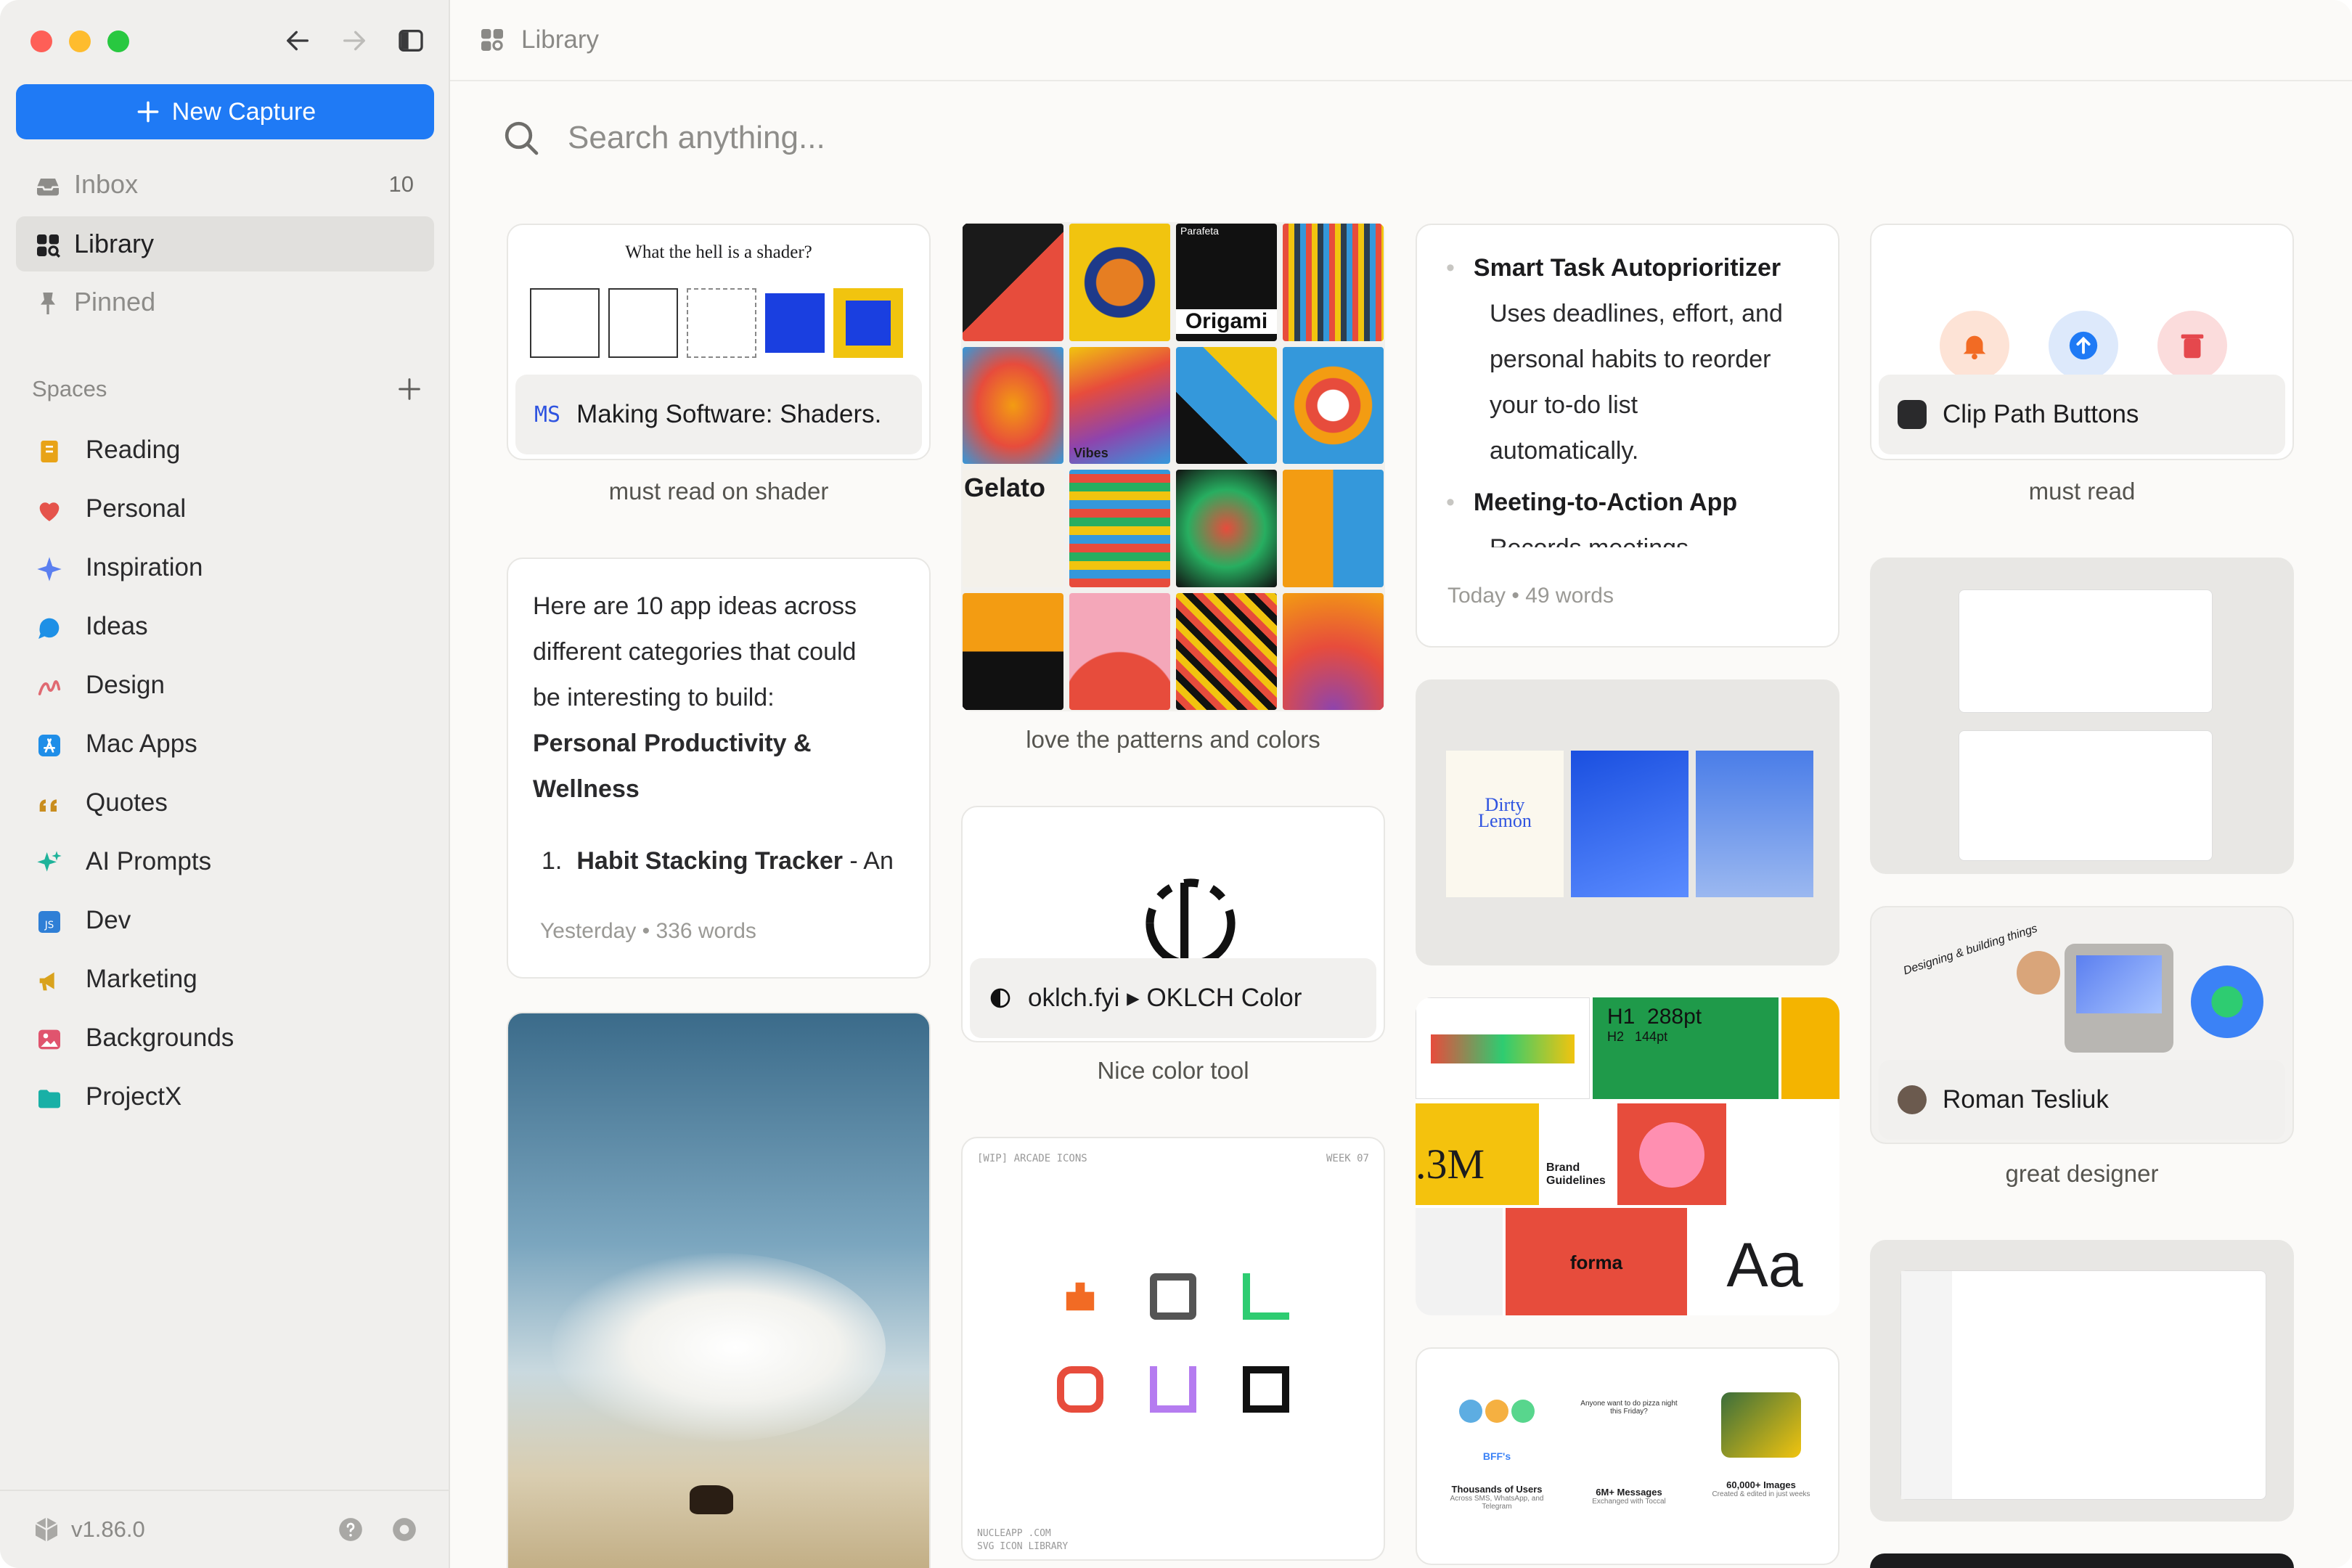  Describe the element at coordinates (2083, 1385) in the screenshot. I see `dashboard-mock` at that location.